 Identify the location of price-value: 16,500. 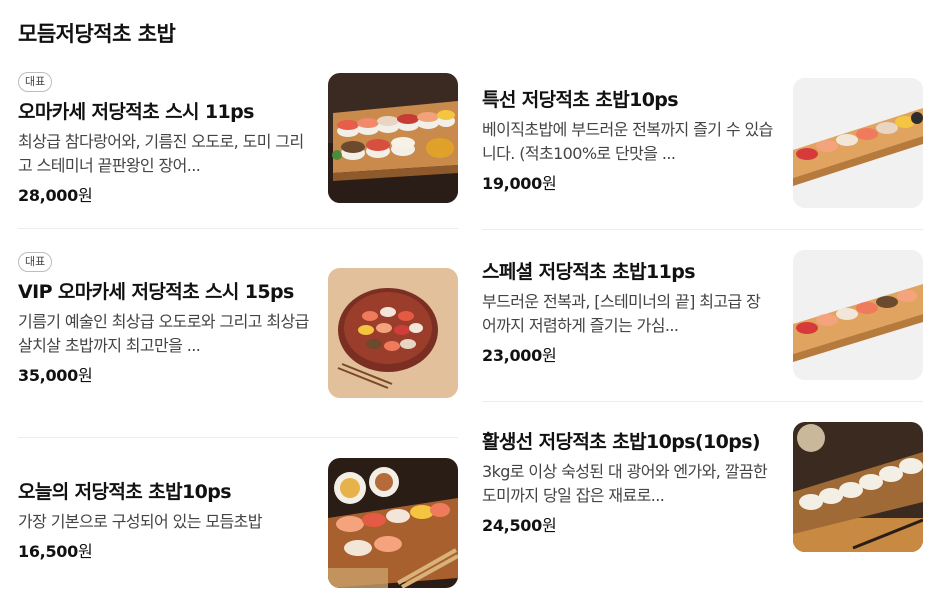
(48, 551).